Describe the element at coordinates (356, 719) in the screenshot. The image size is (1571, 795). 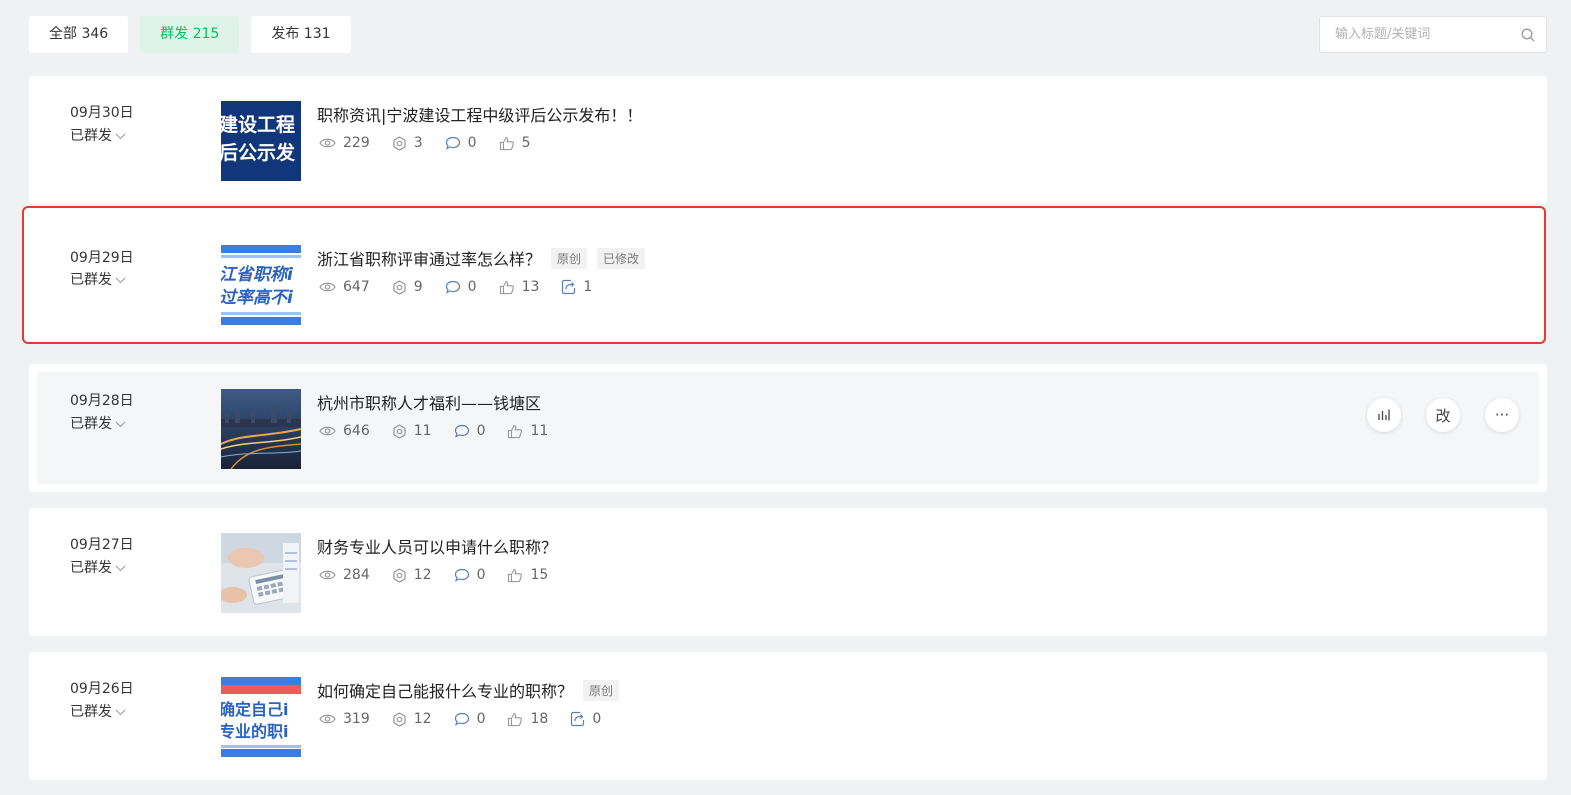
I see `views-count: 319` at that location.